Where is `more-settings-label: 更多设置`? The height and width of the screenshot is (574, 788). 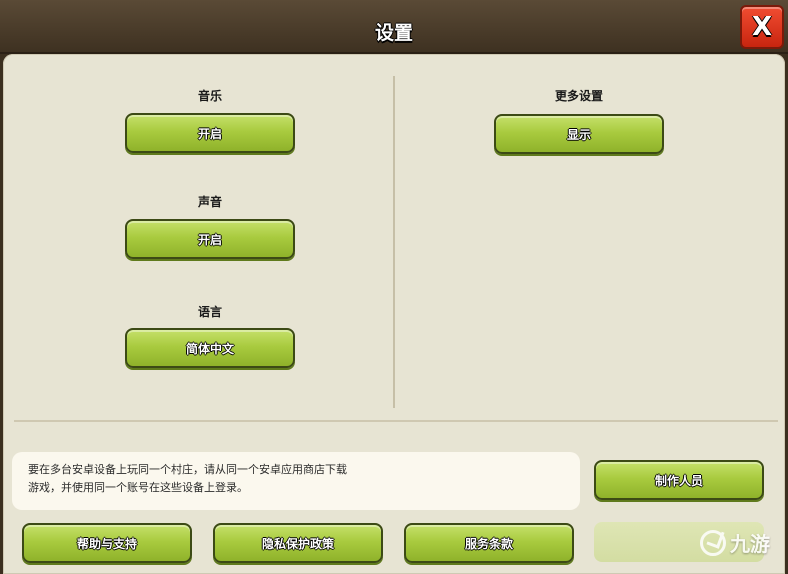
more-settings-label: 更多设置 is located at coordinates (578, 96).